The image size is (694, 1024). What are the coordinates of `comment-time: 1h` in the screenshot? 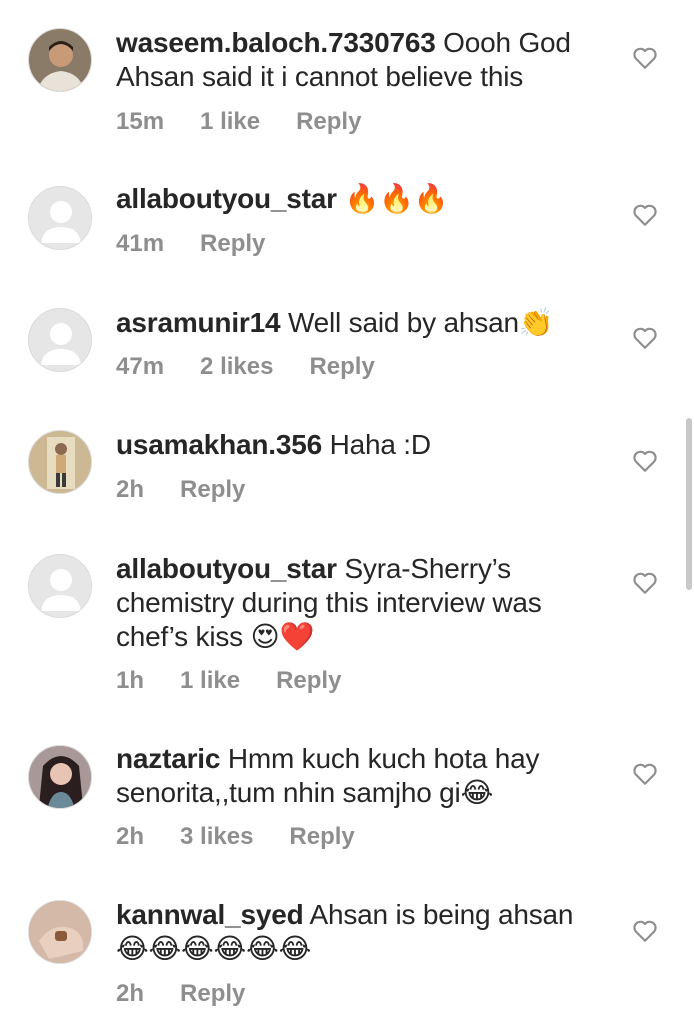 It's located at (130, 680).